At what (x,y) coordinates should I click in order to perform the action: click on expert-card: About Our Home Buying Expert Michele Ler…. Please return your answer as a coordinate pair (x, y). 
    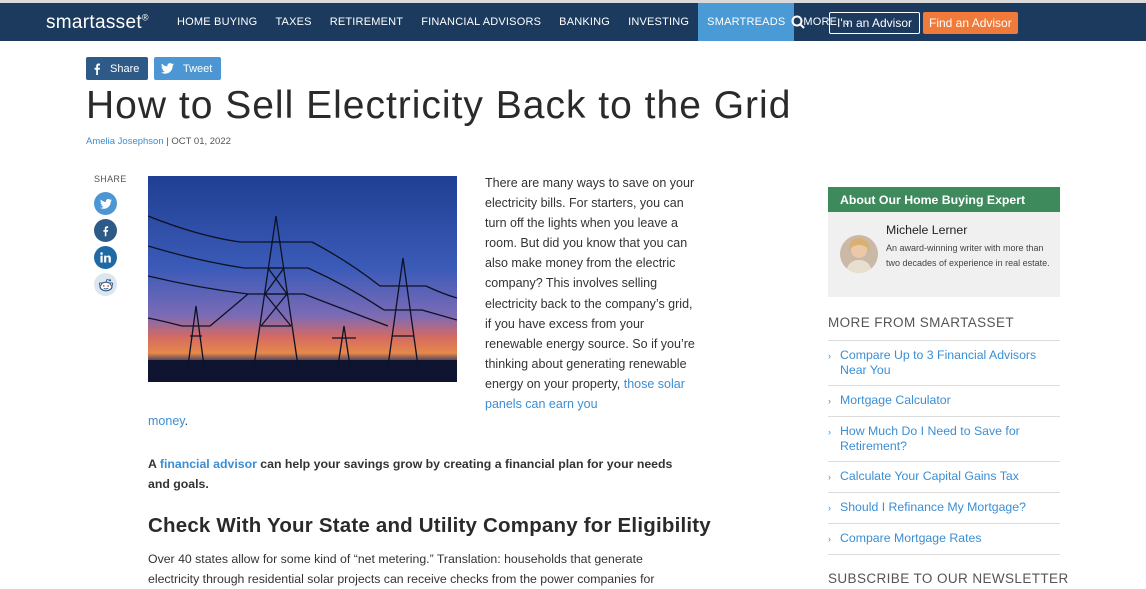
    Looking at the image, I should click on (944, 242).